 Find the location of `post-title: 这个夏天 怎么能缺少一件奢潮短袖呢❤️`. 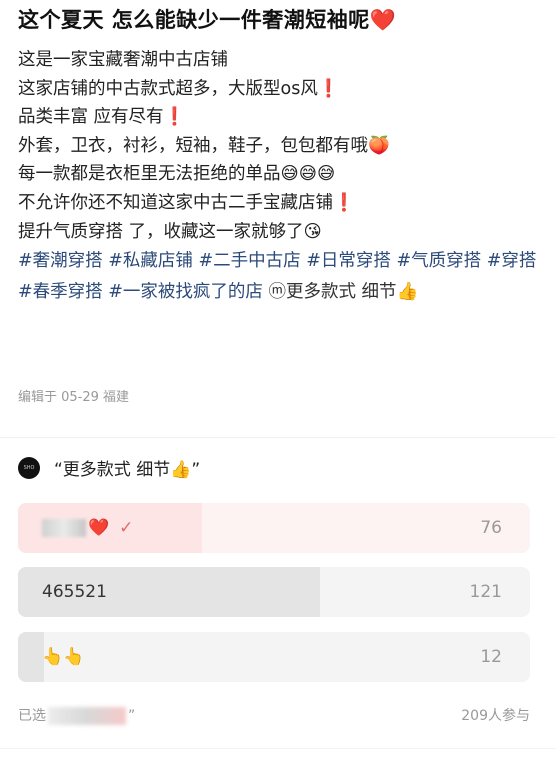

post-title: 这个夏天 怎么能缺少一件奢潮短袖呢❤️ is located at coordinates (207, 20).